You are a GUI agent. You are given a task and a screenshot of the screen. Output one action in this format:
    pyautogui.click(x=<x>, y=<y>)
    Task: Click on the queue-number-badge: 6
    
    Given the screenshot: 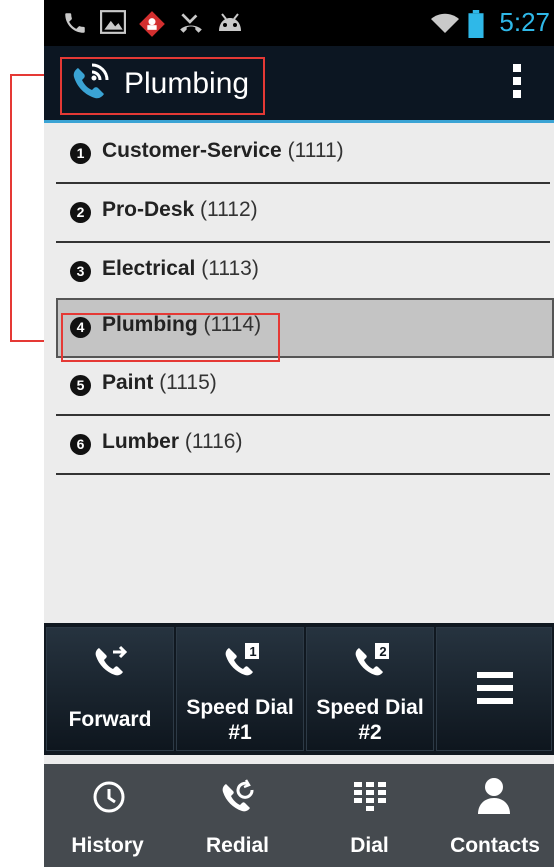 What is the action you would take?
    pyautogui.click(x=80, y=444)
    